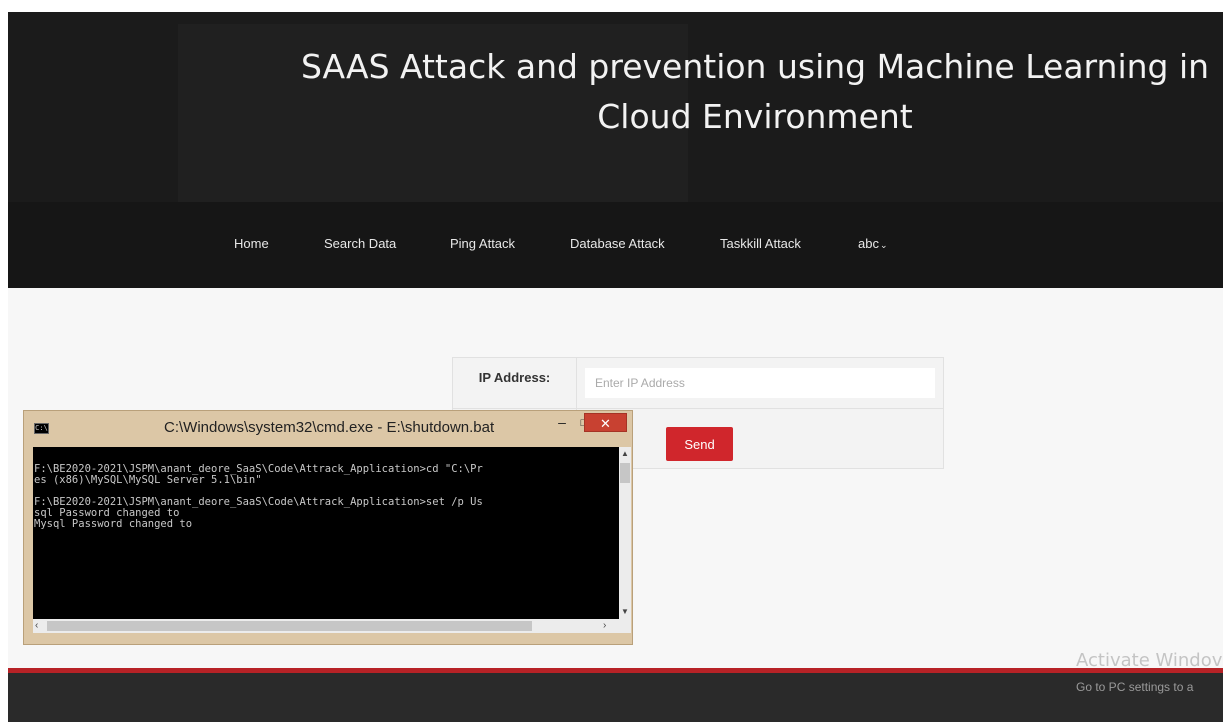 Image resolution: width=1223 pixels, height=722 pixels. Describe the element at coordinates (868, 243) in the screenshot. I see `nav-item-abc-label: abc` at that location.